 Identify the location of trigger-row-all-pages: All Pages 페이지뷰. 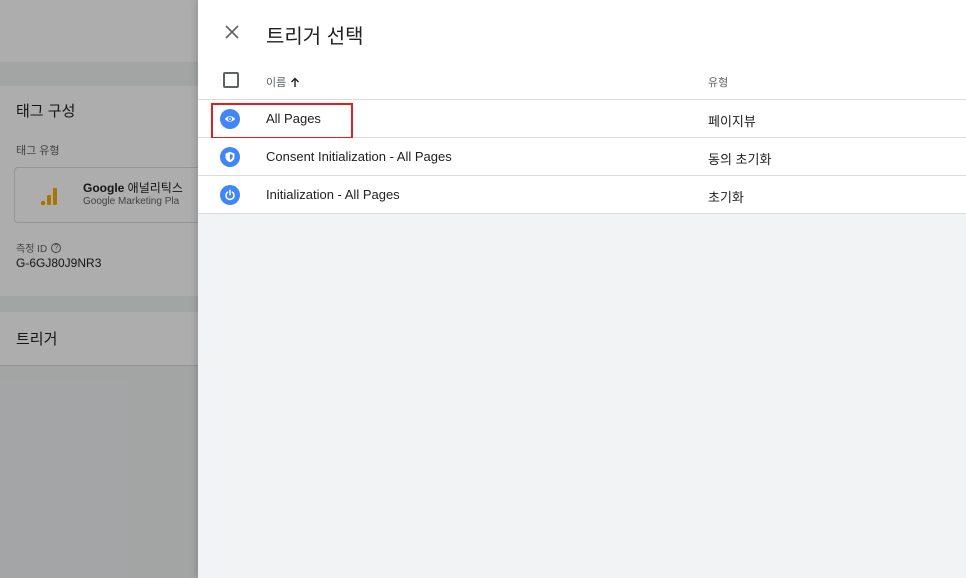
(582, 119).